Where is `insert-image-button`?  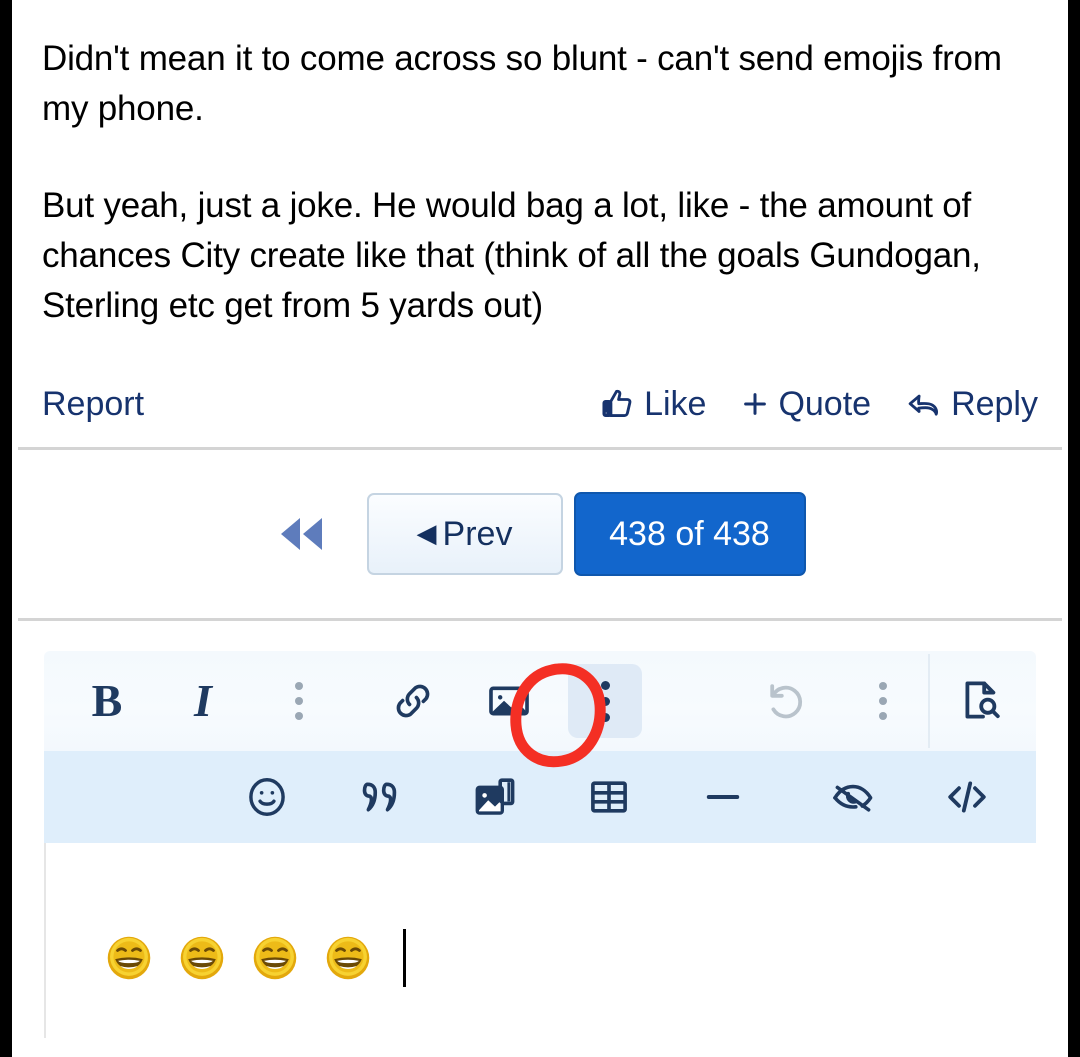
insert-image-button is located at coordinates (509, 701).